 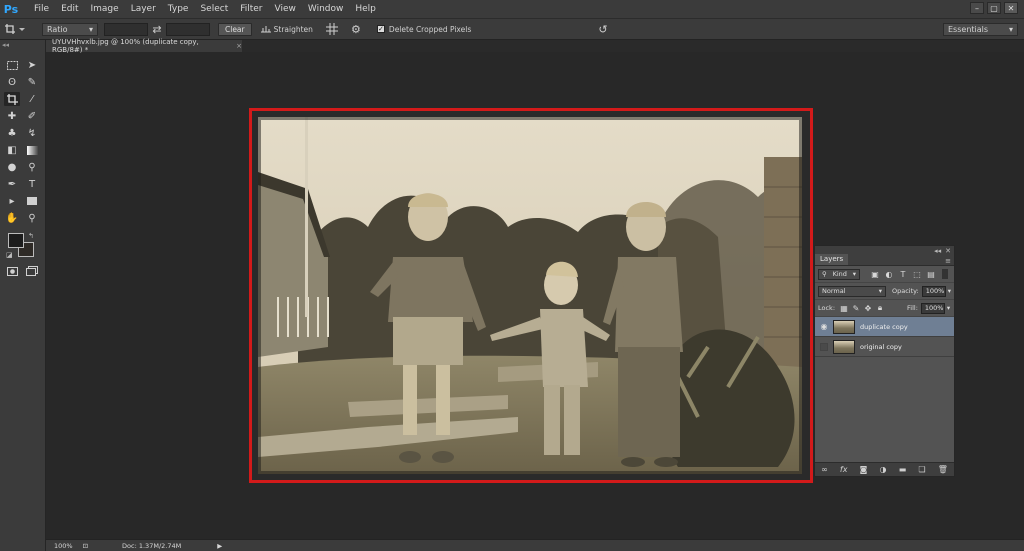 I want to click on quick-selection-tool-icon: ✎, so click(x=32, y=82).